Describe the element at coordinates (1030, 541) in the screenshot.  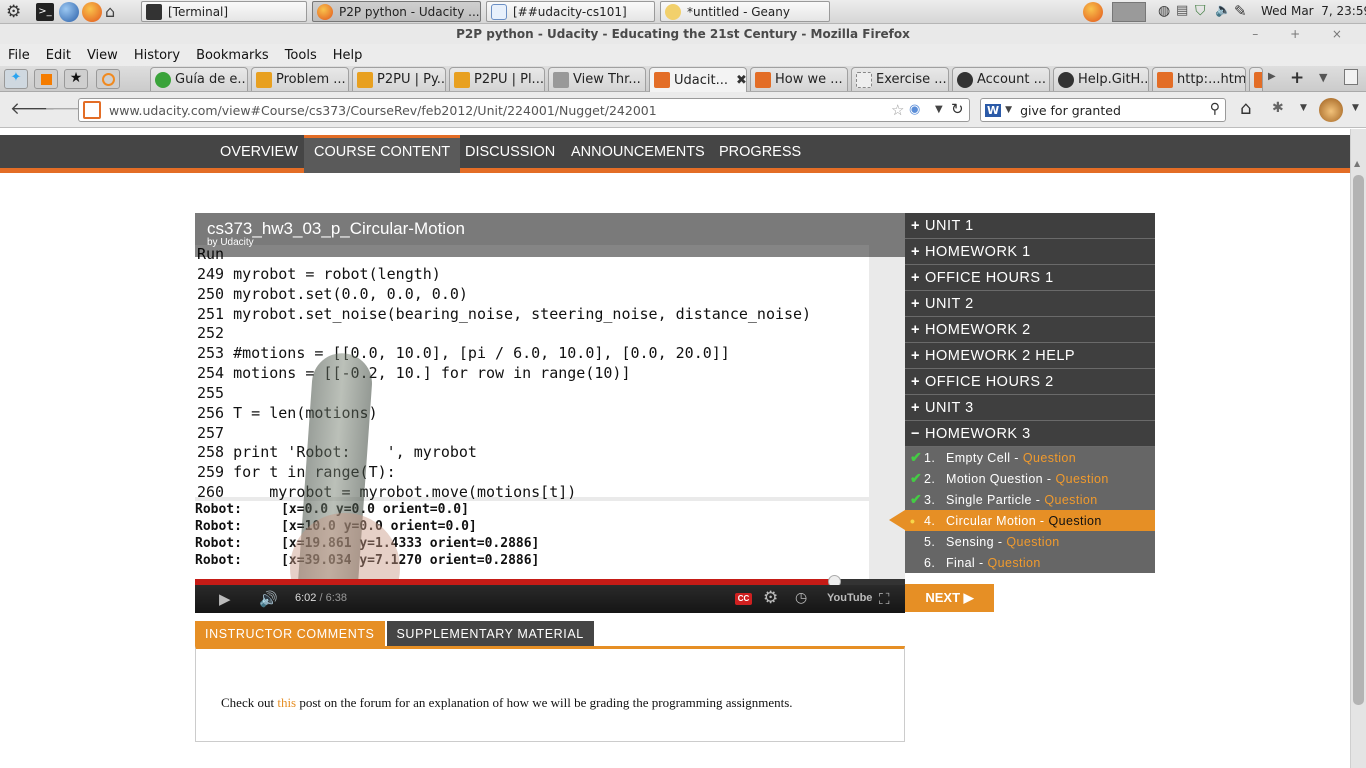
I see `lesson-item: 5. Sensing - Question` at that location.